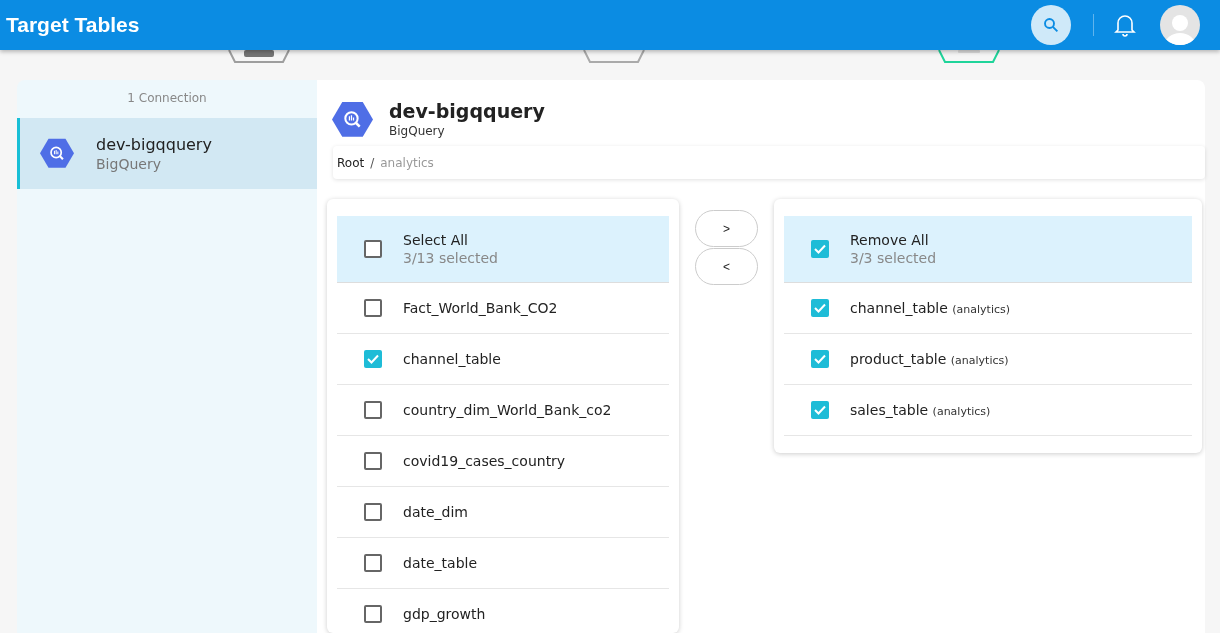  I want to click on table-row: date_table, so click(503, 563).